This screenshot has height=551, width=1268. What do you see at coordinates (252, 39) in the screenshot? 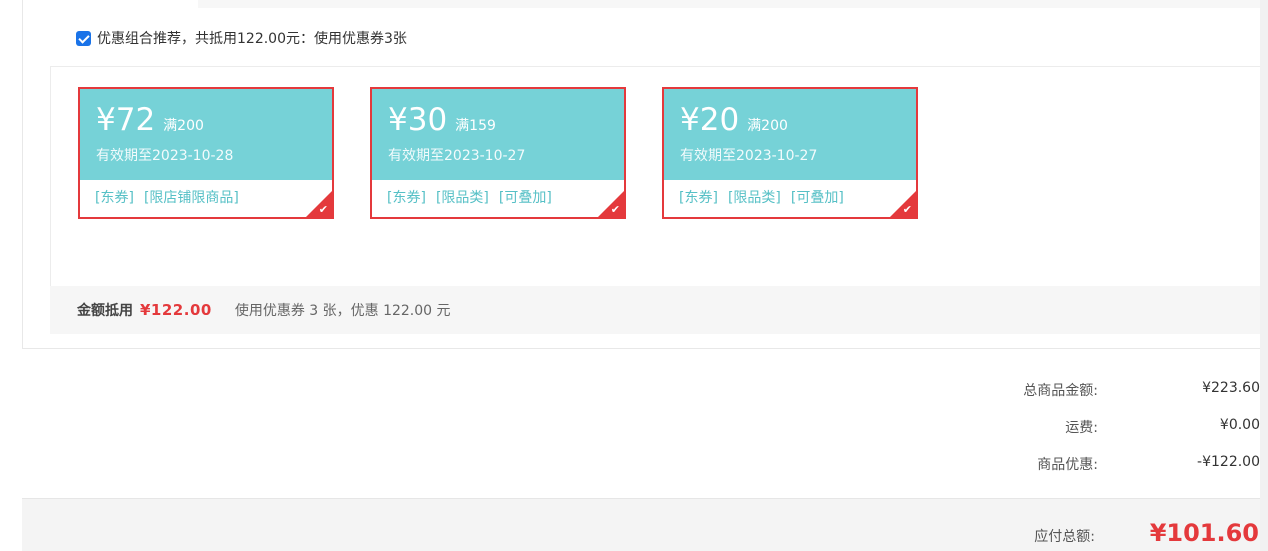
I see `recommend-combo-label: 优惠组合推荐，共抵用122.00元：使用优惠券3张` at bounding box center [252, 39].